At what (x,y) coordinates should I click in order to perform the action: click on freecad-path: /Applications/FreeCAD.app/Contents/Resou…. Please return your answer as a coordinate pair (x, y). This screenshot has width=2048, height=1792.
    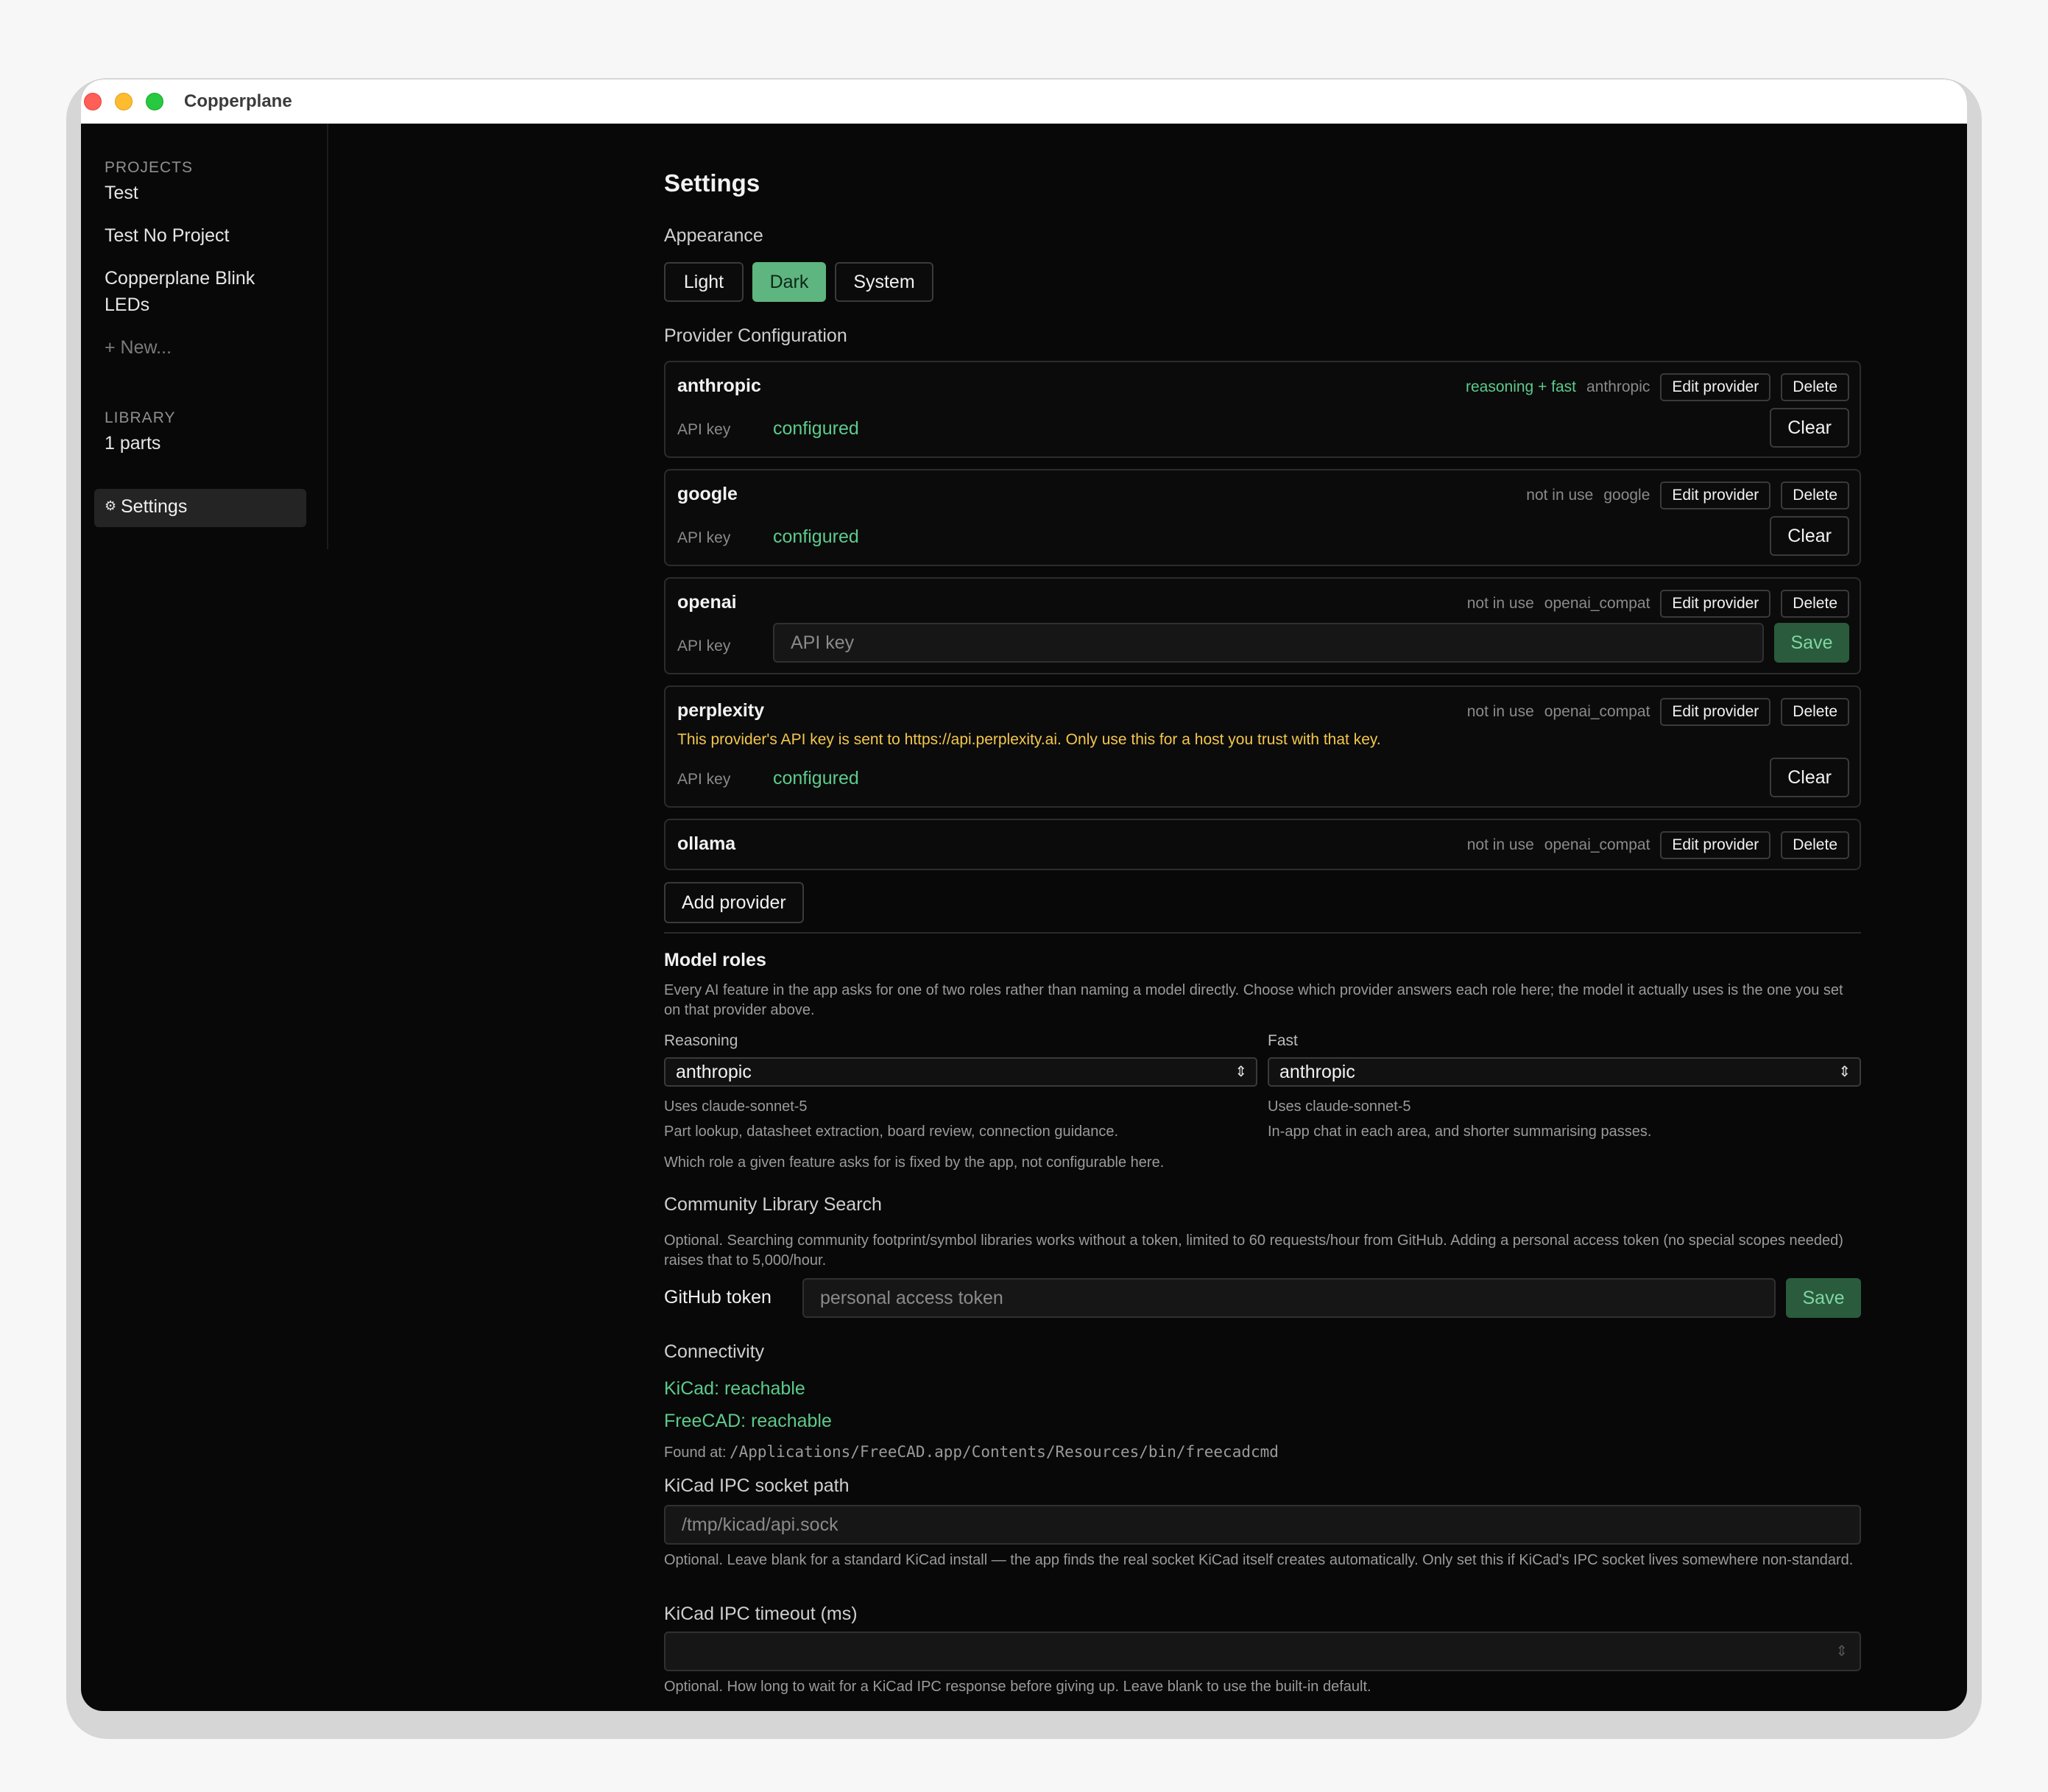
    Looking at the image, I should click on (1004, 1452).